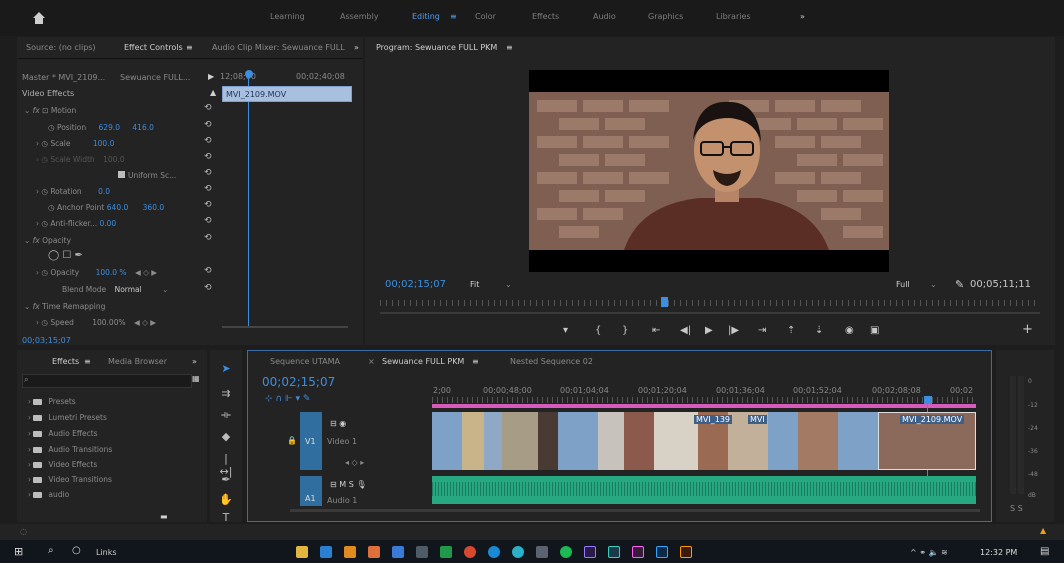  I want to click on ec-zoom-slider, so click(285, 327).